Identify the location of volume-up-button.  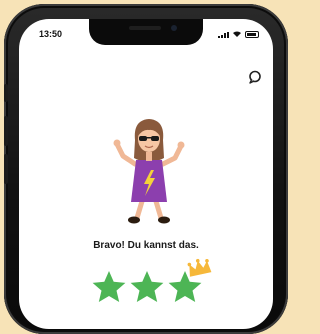
(6, 131).